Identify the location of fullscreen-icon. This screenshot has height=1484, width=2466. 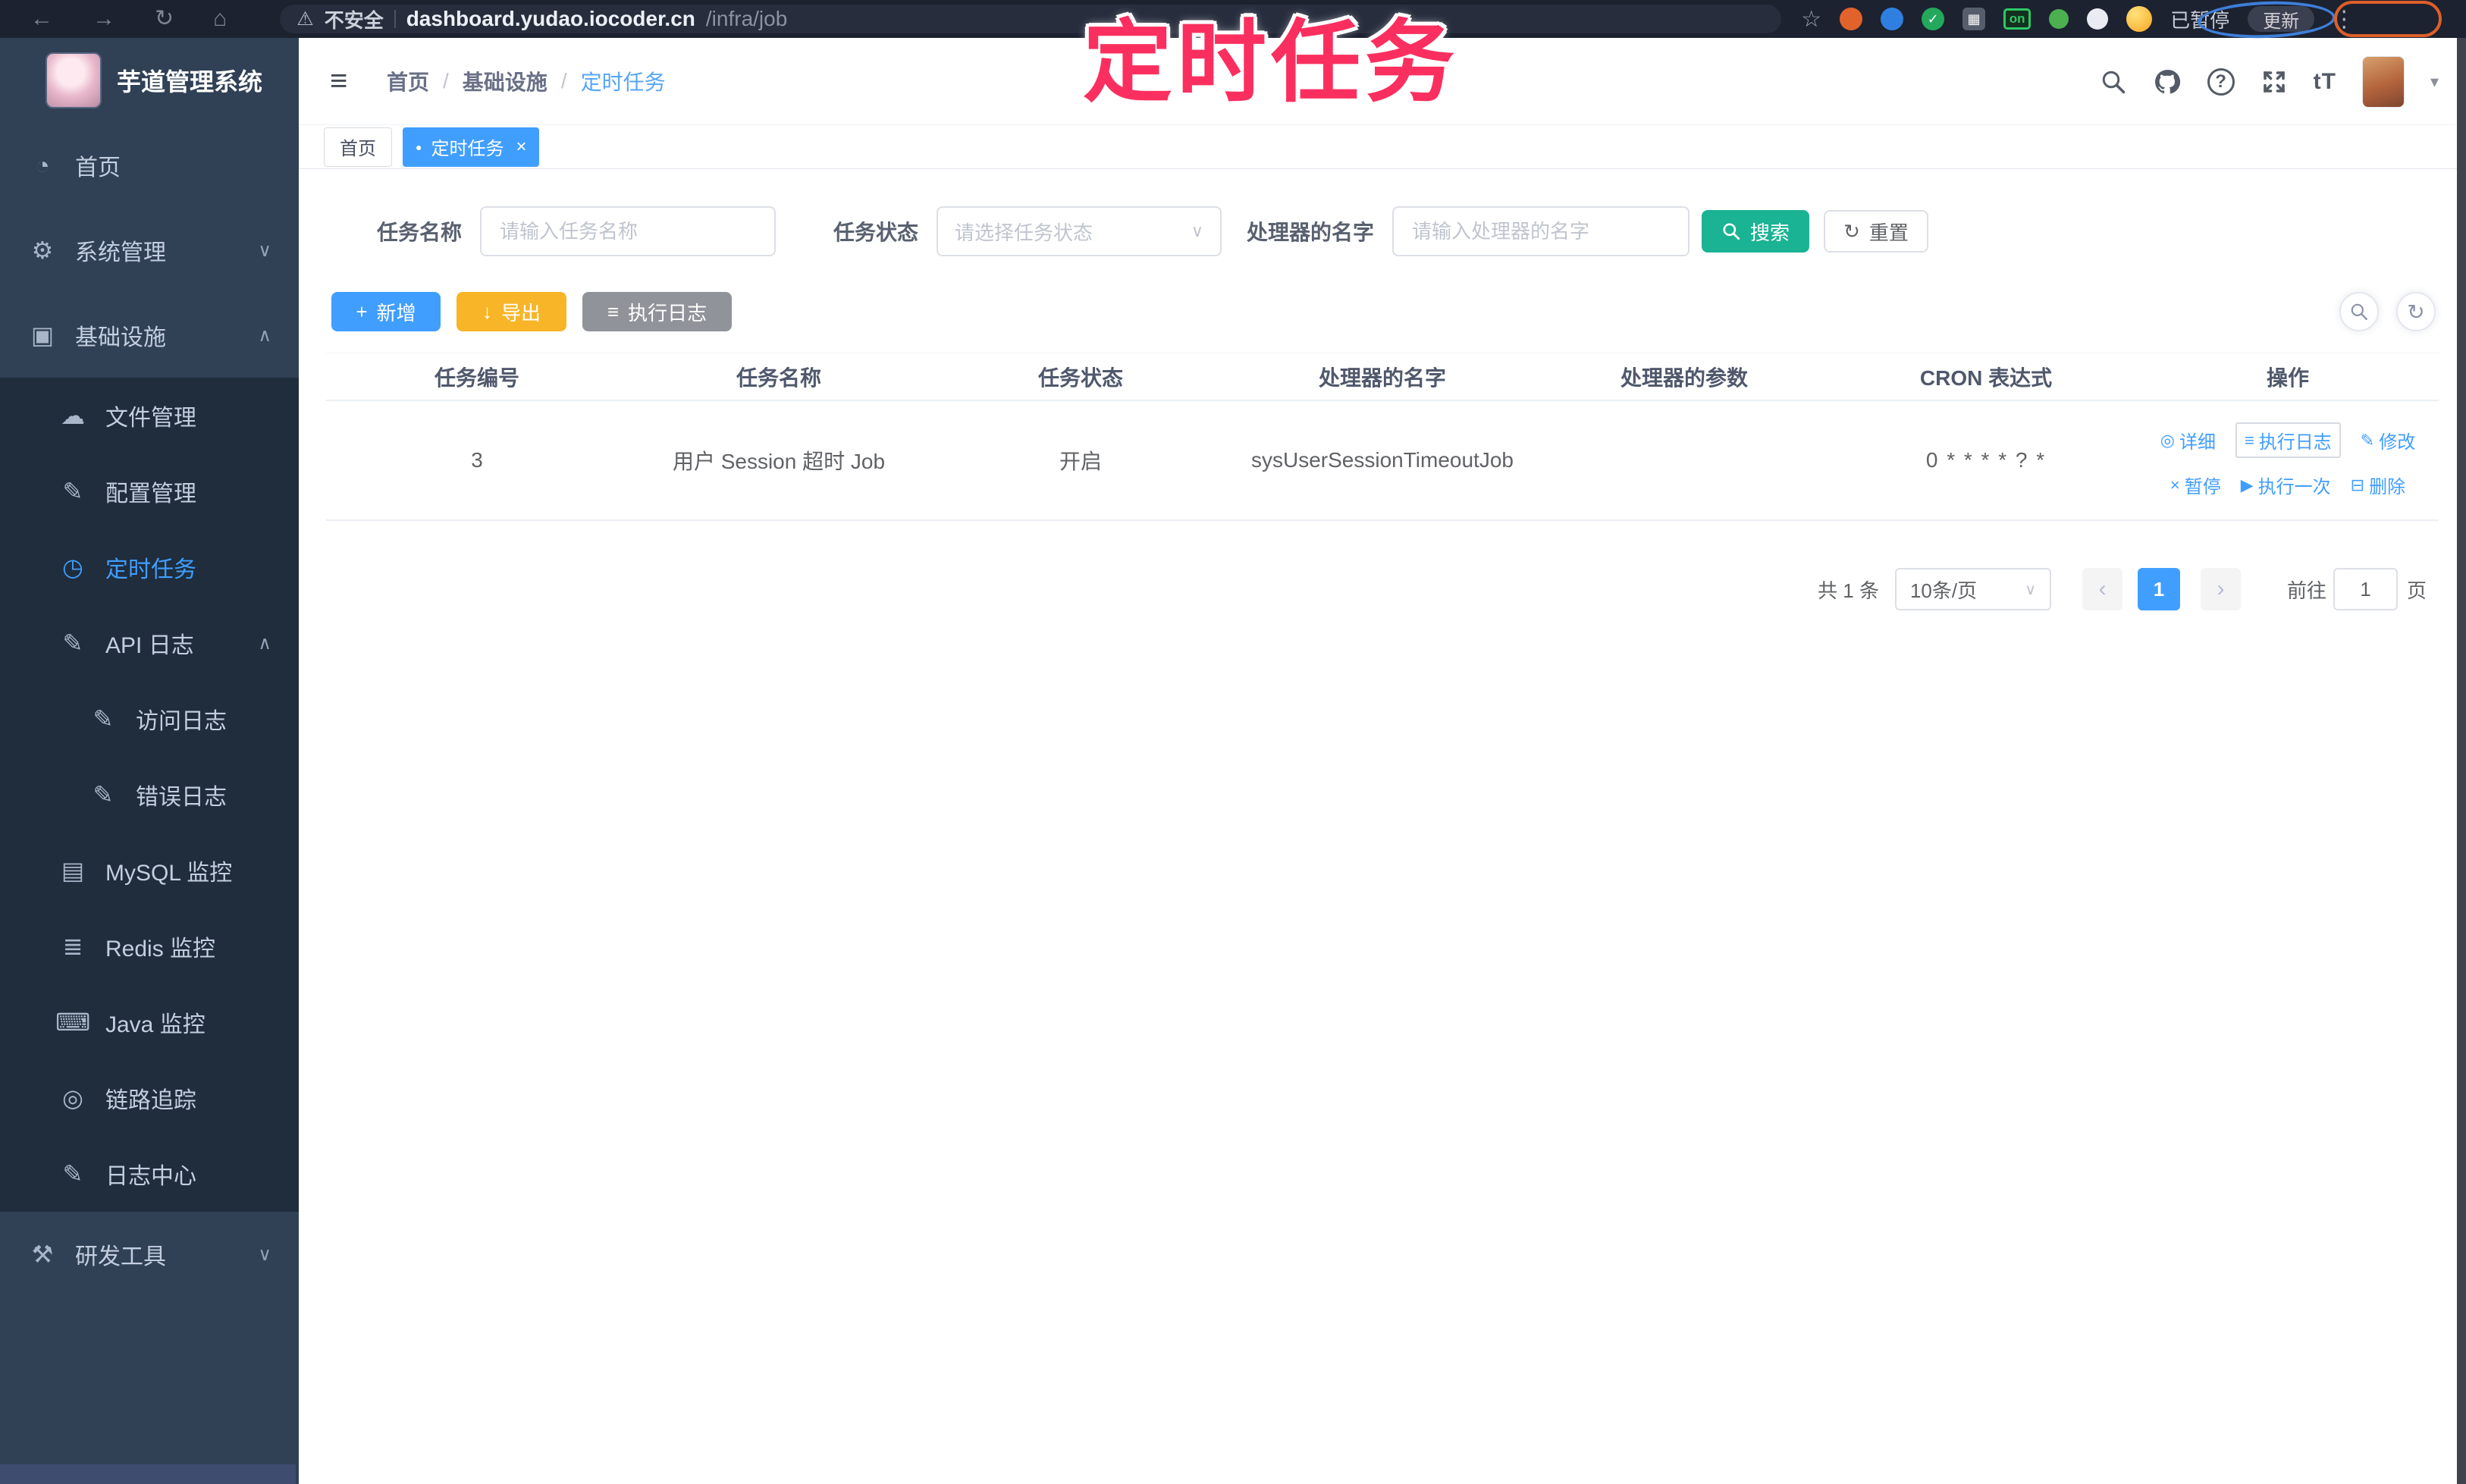
(2274, 82).